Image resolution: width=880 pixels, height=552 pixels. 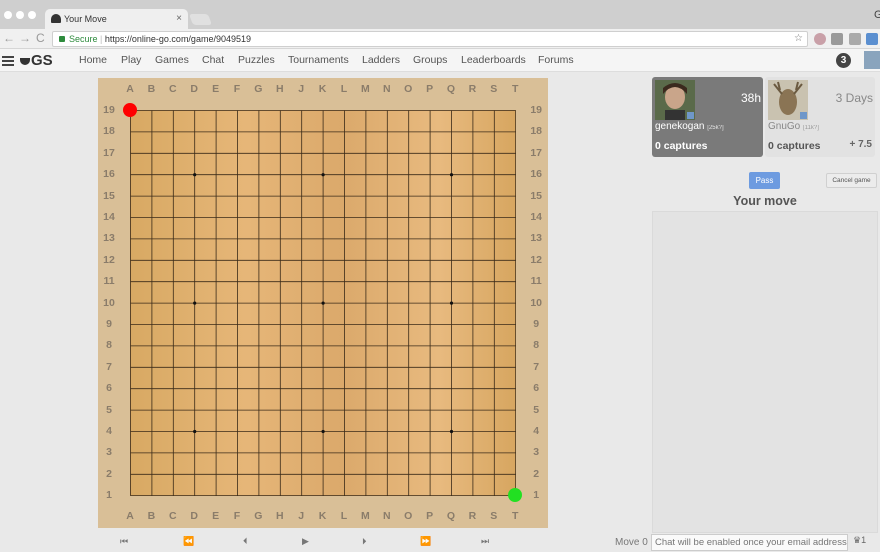 What do you see at coordinates (365, 89) in the screenshot?
I see `column-label: M` at bounding box center [365, 89].